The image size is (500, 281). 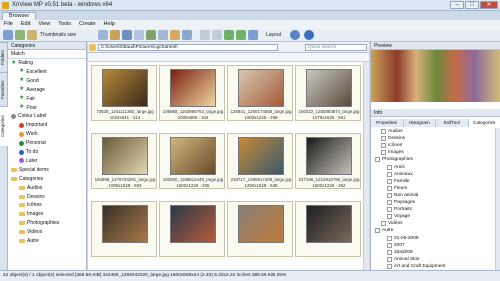 I want to click on info-tab-histogram: Histogram, so click(x=420, y=123).